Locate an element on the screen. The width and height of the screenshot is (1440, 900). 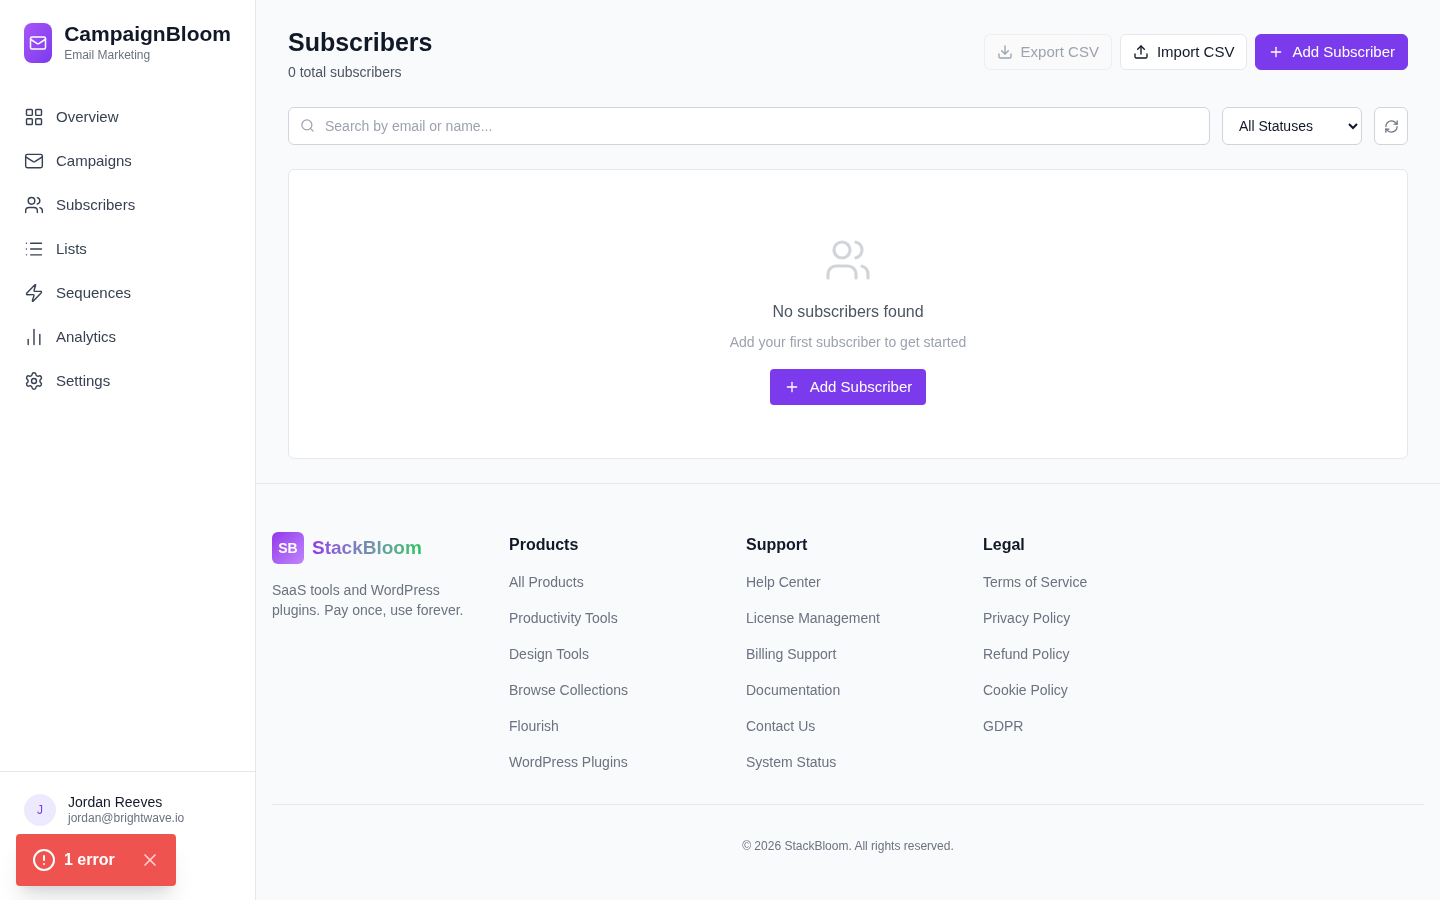
footer-link: Productivity Tools is located at coordinates (627, 618).